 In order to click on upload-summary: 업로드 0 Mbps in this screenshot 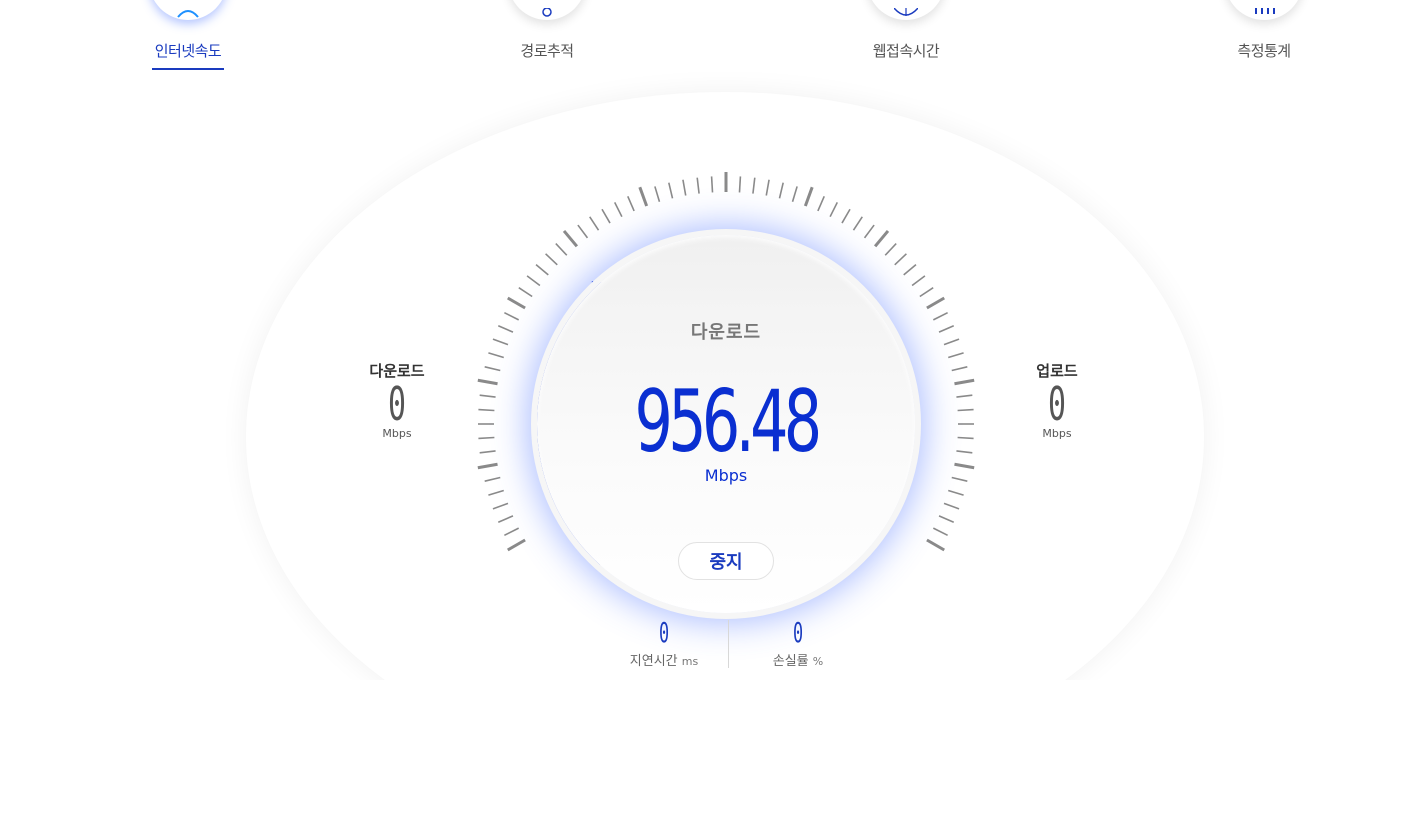, I will do `click(1057, 400)`.